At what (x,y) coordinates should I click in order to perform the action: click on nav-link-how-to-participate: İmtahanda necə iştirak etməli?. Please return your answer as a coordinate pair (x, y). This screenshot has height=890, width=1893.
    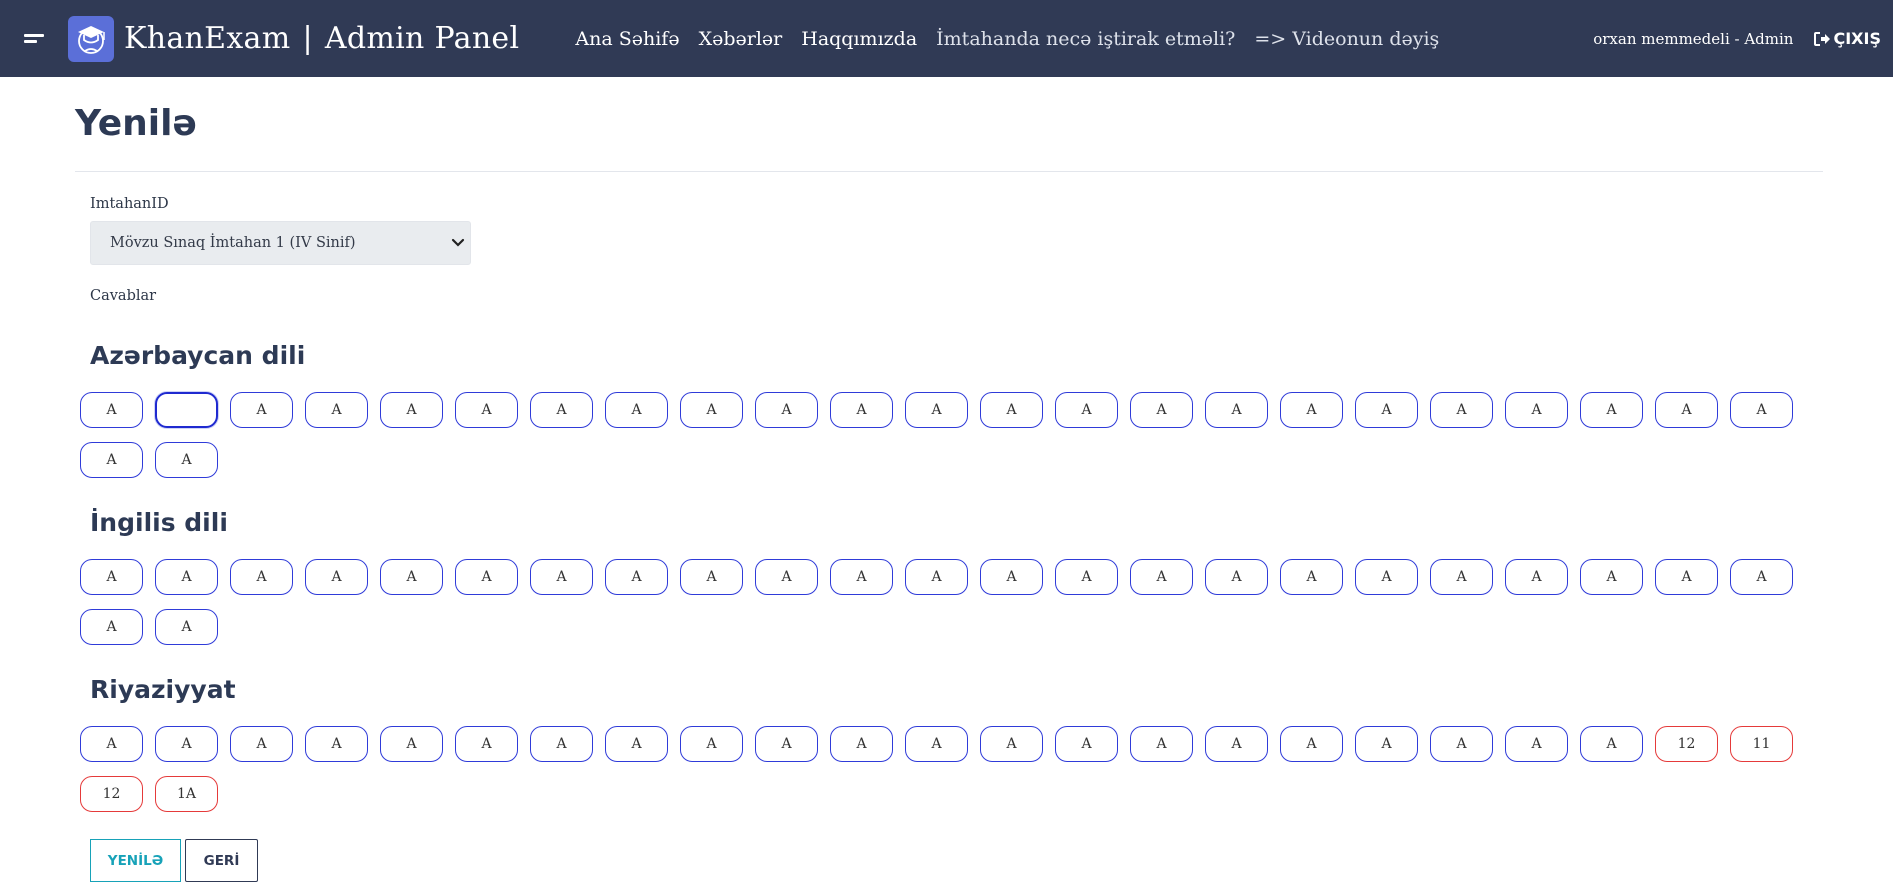
    Looking at the image, I should click on (1085, 39).